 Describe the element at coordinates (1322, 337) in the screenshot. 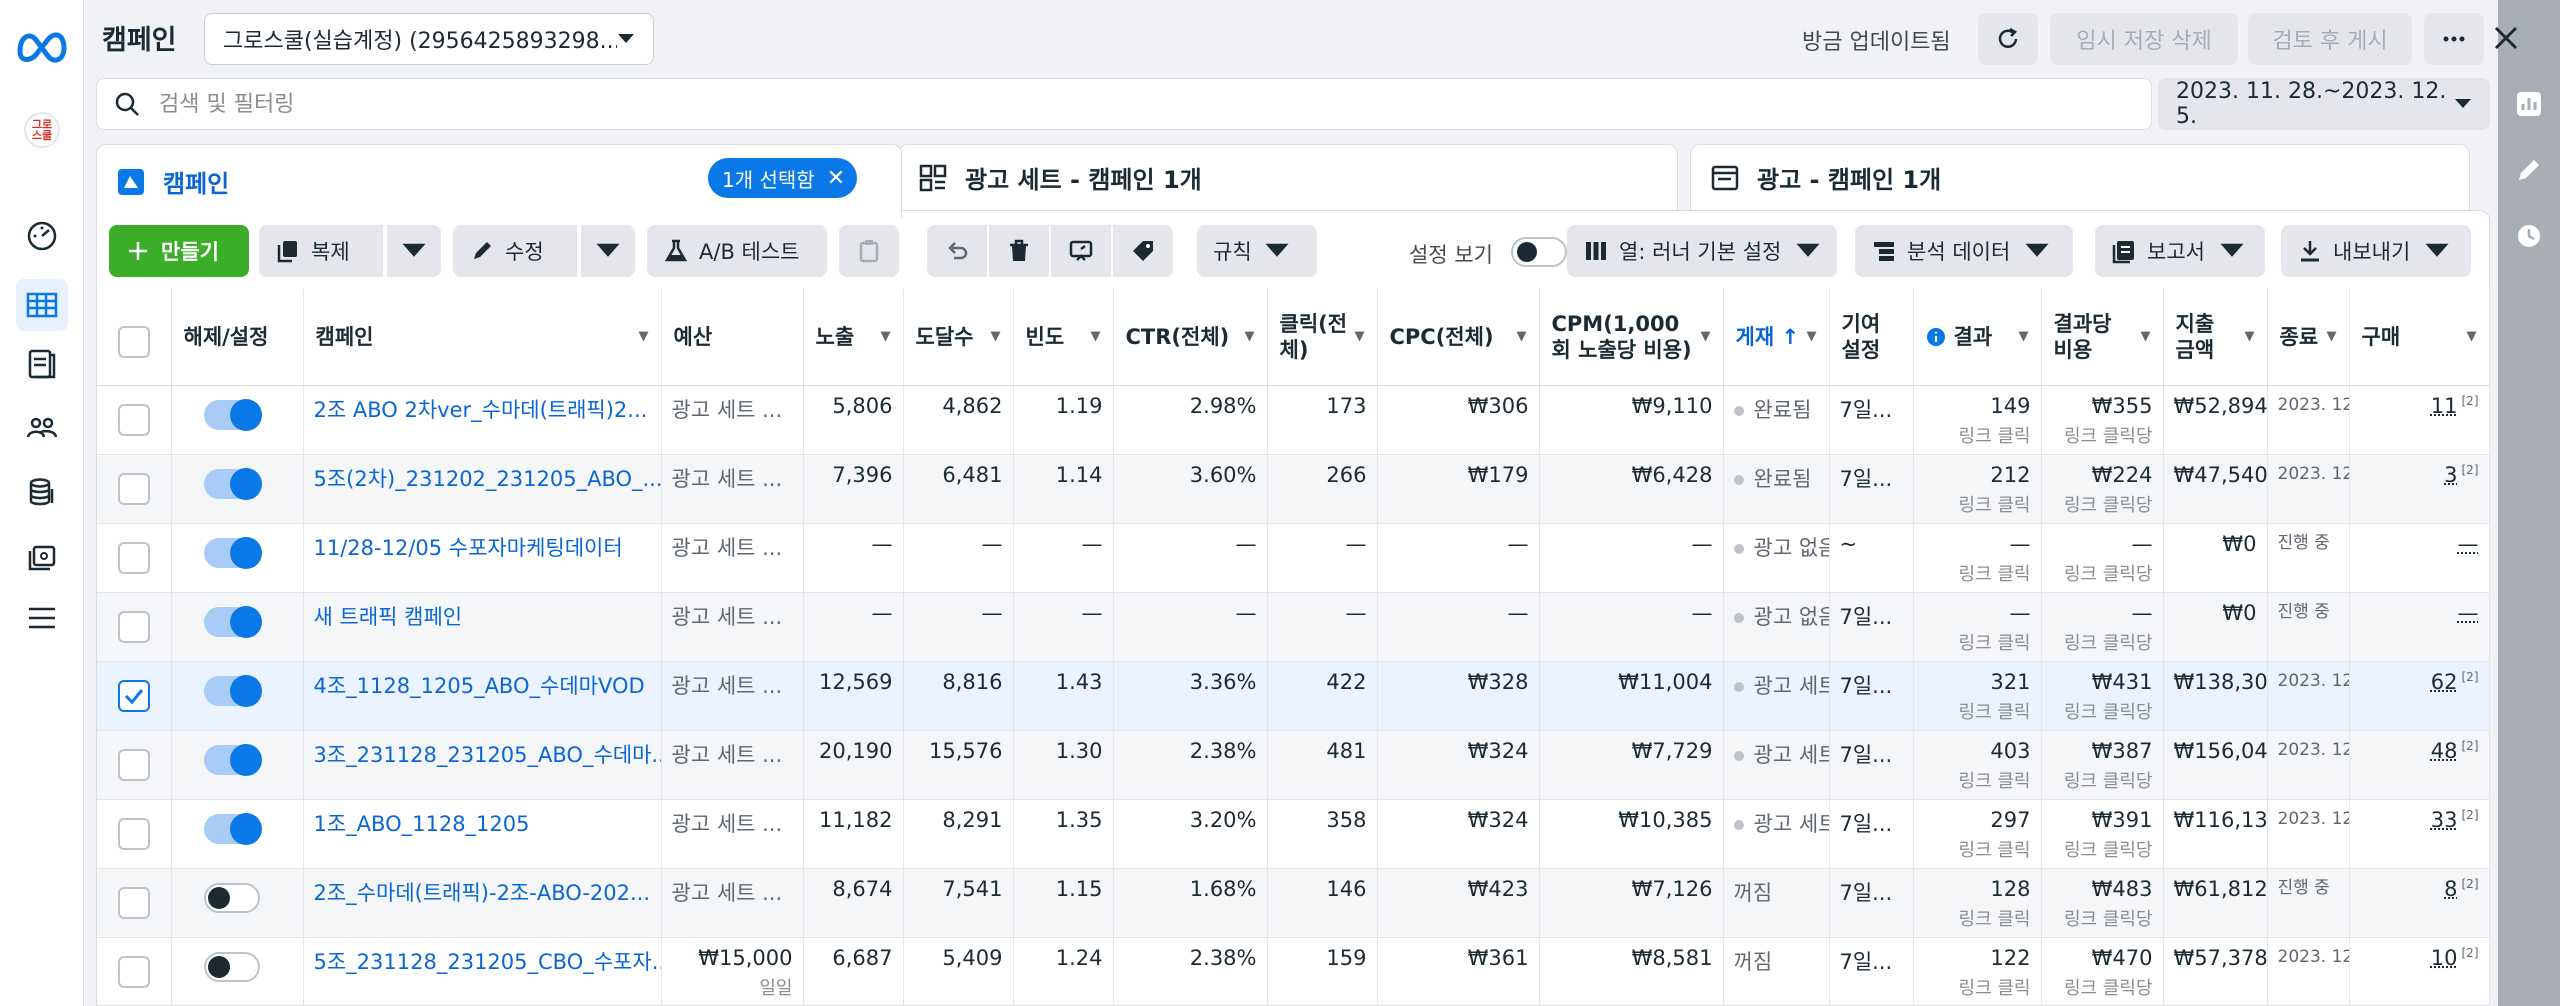

I see `header-clicks: 클릭(전체) ▼` at that location.